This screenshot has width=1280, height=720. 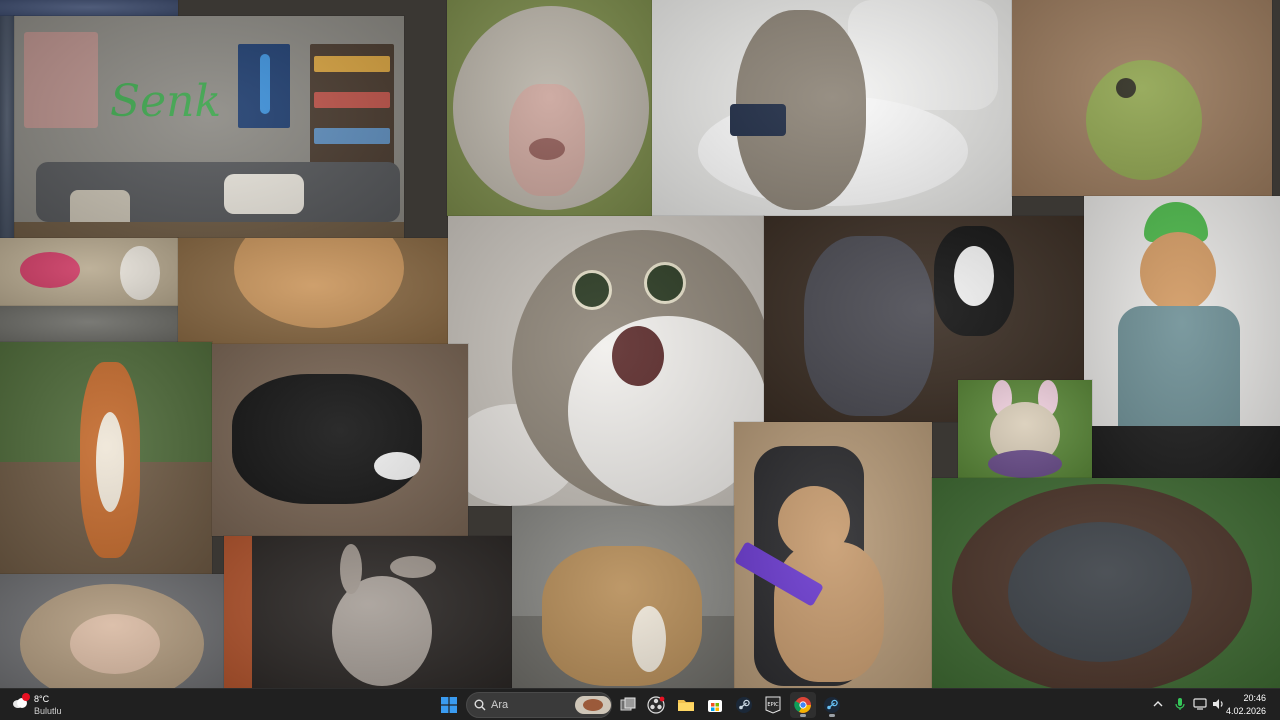 What do you see at coordinates (7, 127) in the screenshot?
I see `left-edge-strip` at bounding box center [7, 127].